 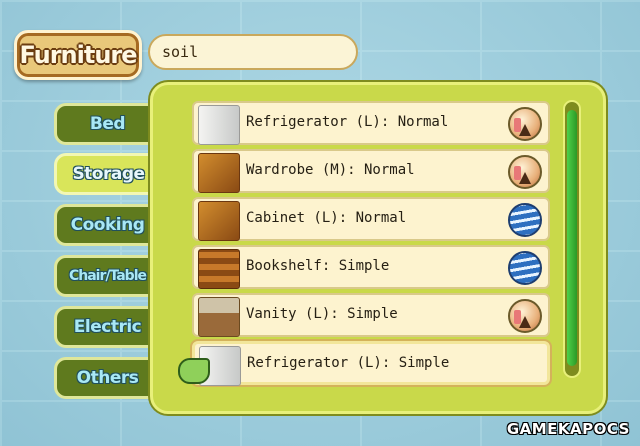 I want to click on tab-cooking: Cooking, so click(x=106, y=225).